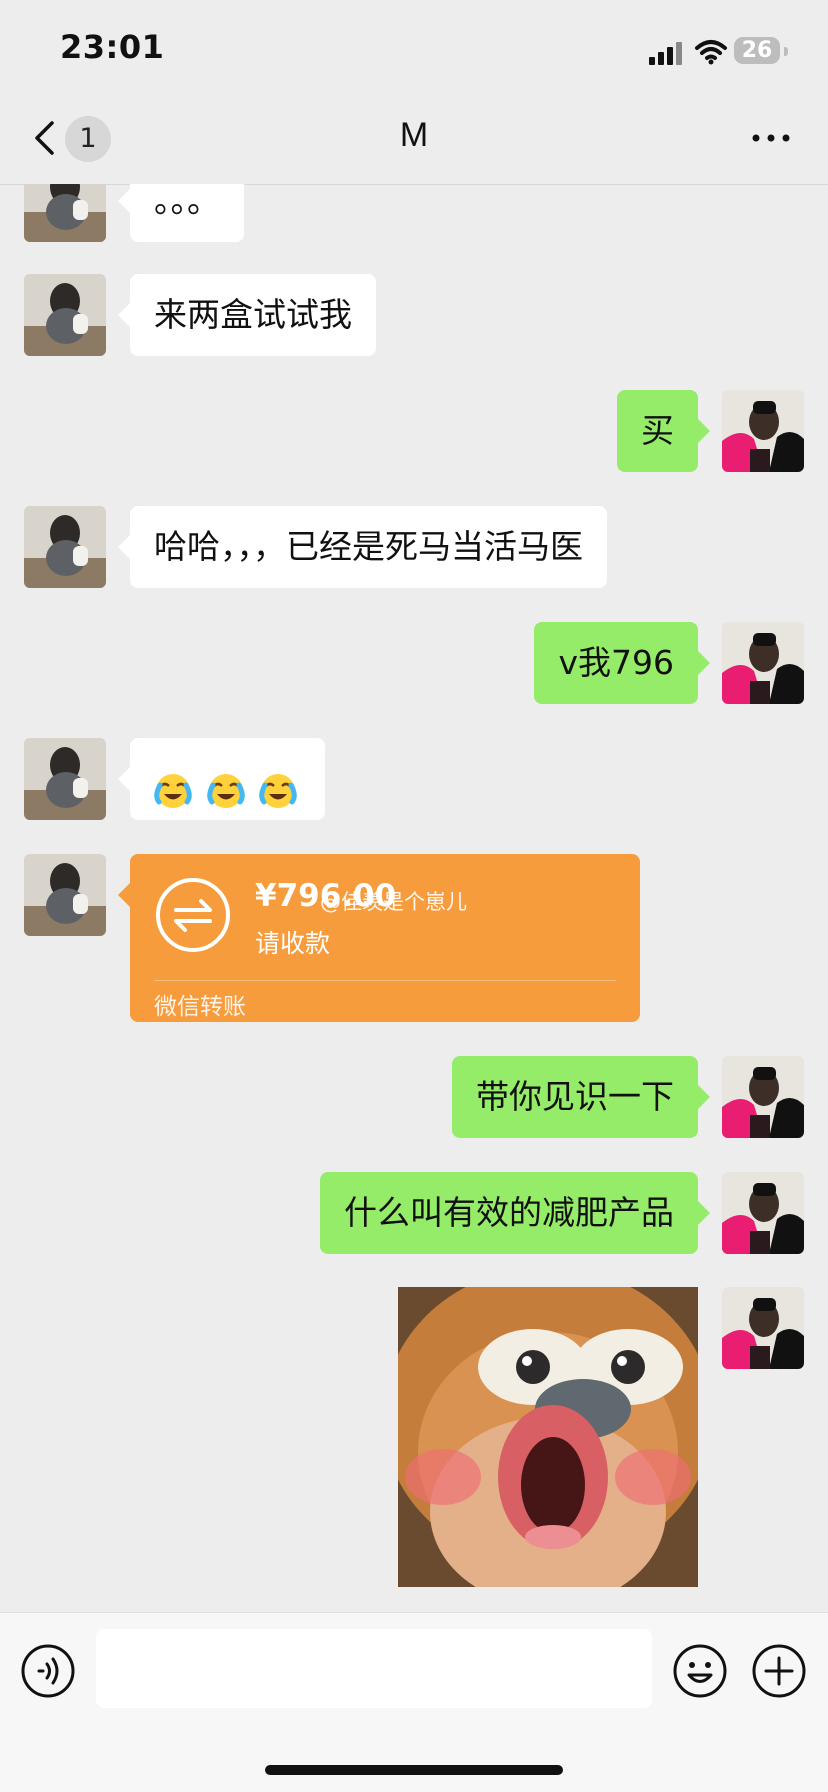 This screenshot has width=828, height=1792. I want to click on cartoon-bear-sticker, so click(548, 1437).